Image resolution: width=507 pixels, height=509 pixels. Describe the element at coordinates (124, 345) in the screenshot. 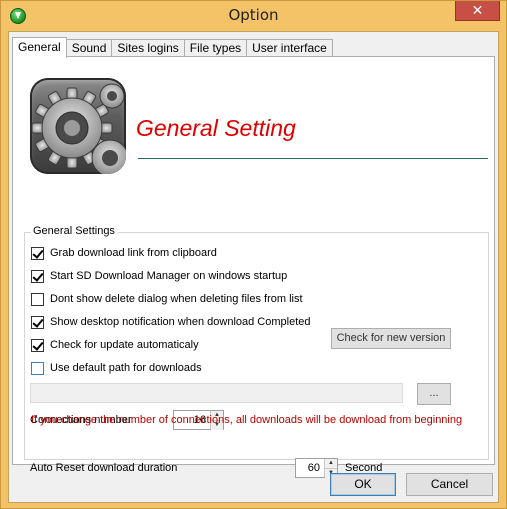

I see `option-label: Check for update automaticaly` at that location.